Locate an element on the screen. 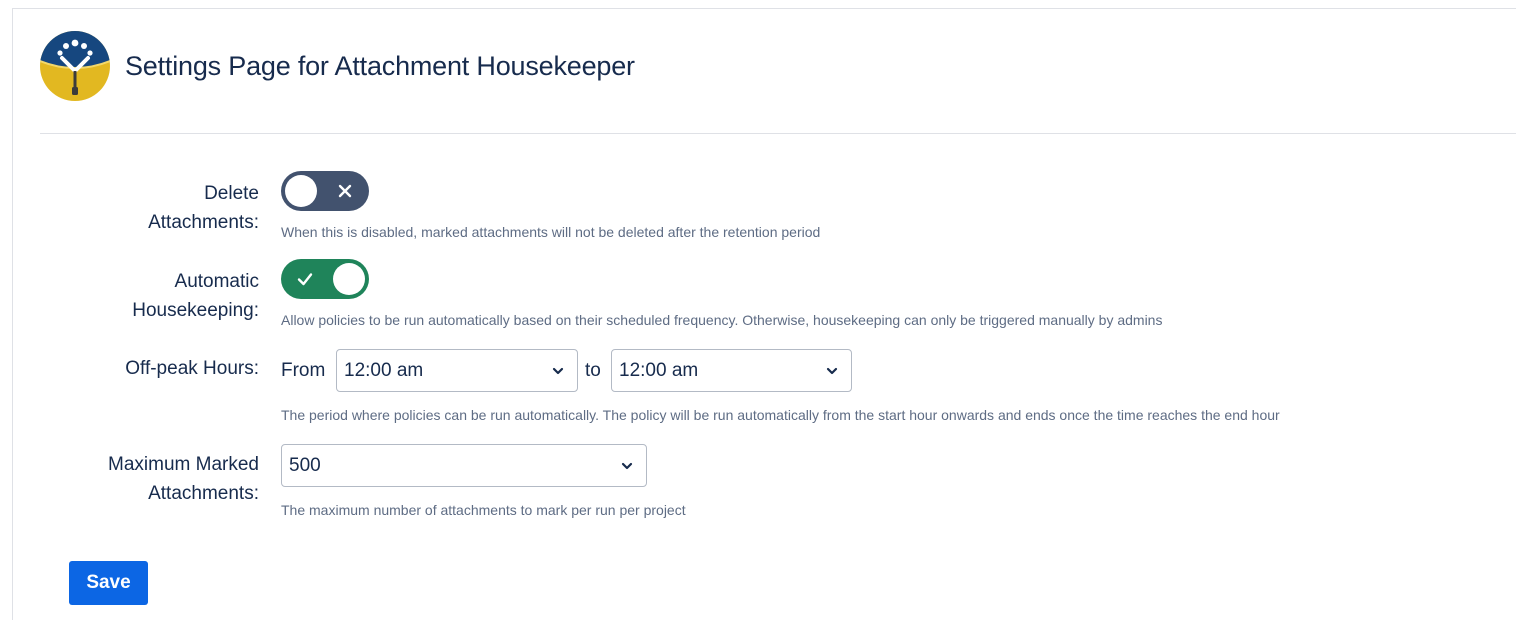 The width and height of the screenshot is (1516, 620). automatic-housekeeping-label-line1: Automatic is located at coordinates (216, 281).